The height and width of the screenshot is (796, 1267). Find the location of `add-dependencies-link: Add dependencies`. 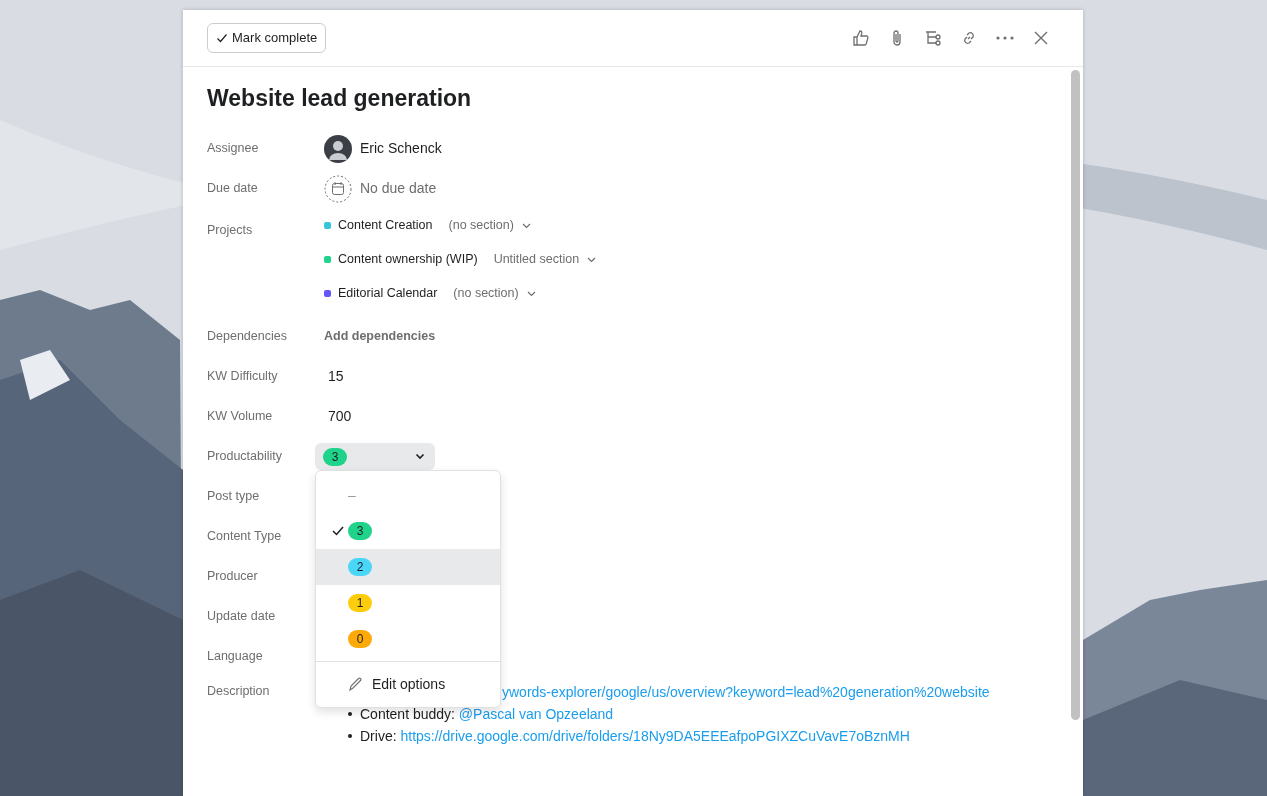

add-dependencies-link: Add dependencies is located at coordinates (380, 336).